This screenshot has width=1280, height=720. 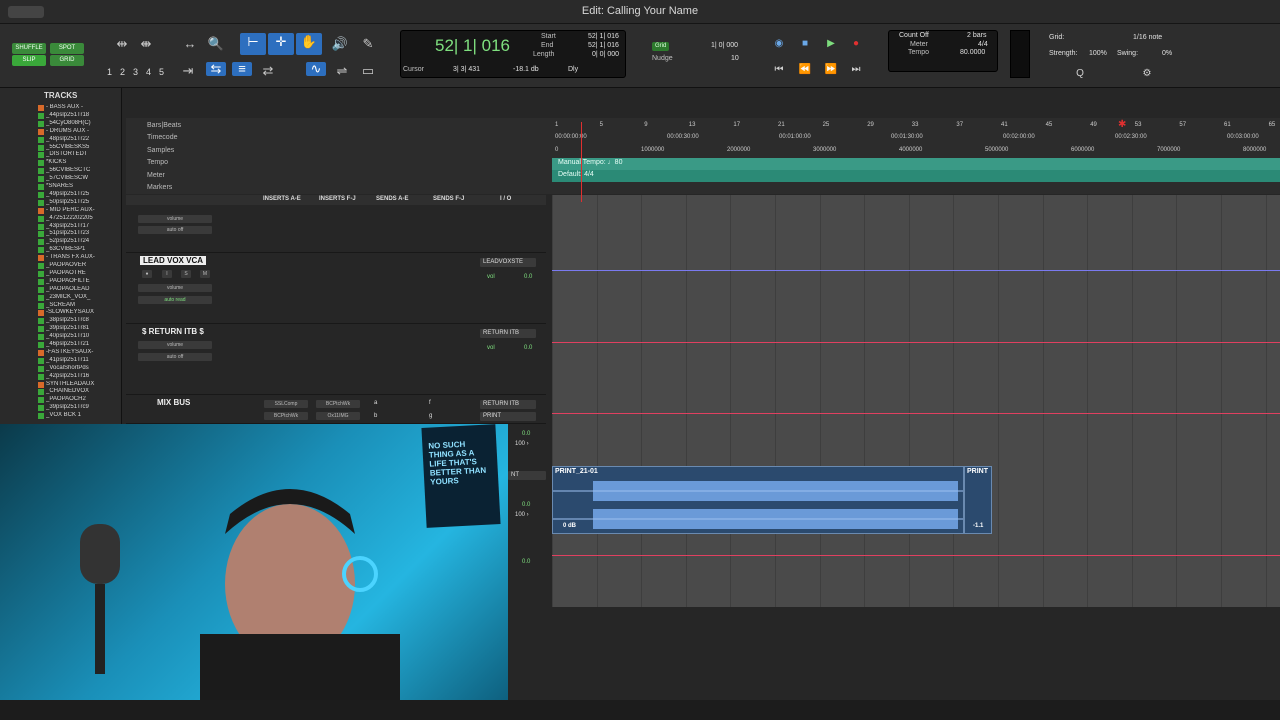 I want to click on solo-button: S, so click(x=186, y=274).